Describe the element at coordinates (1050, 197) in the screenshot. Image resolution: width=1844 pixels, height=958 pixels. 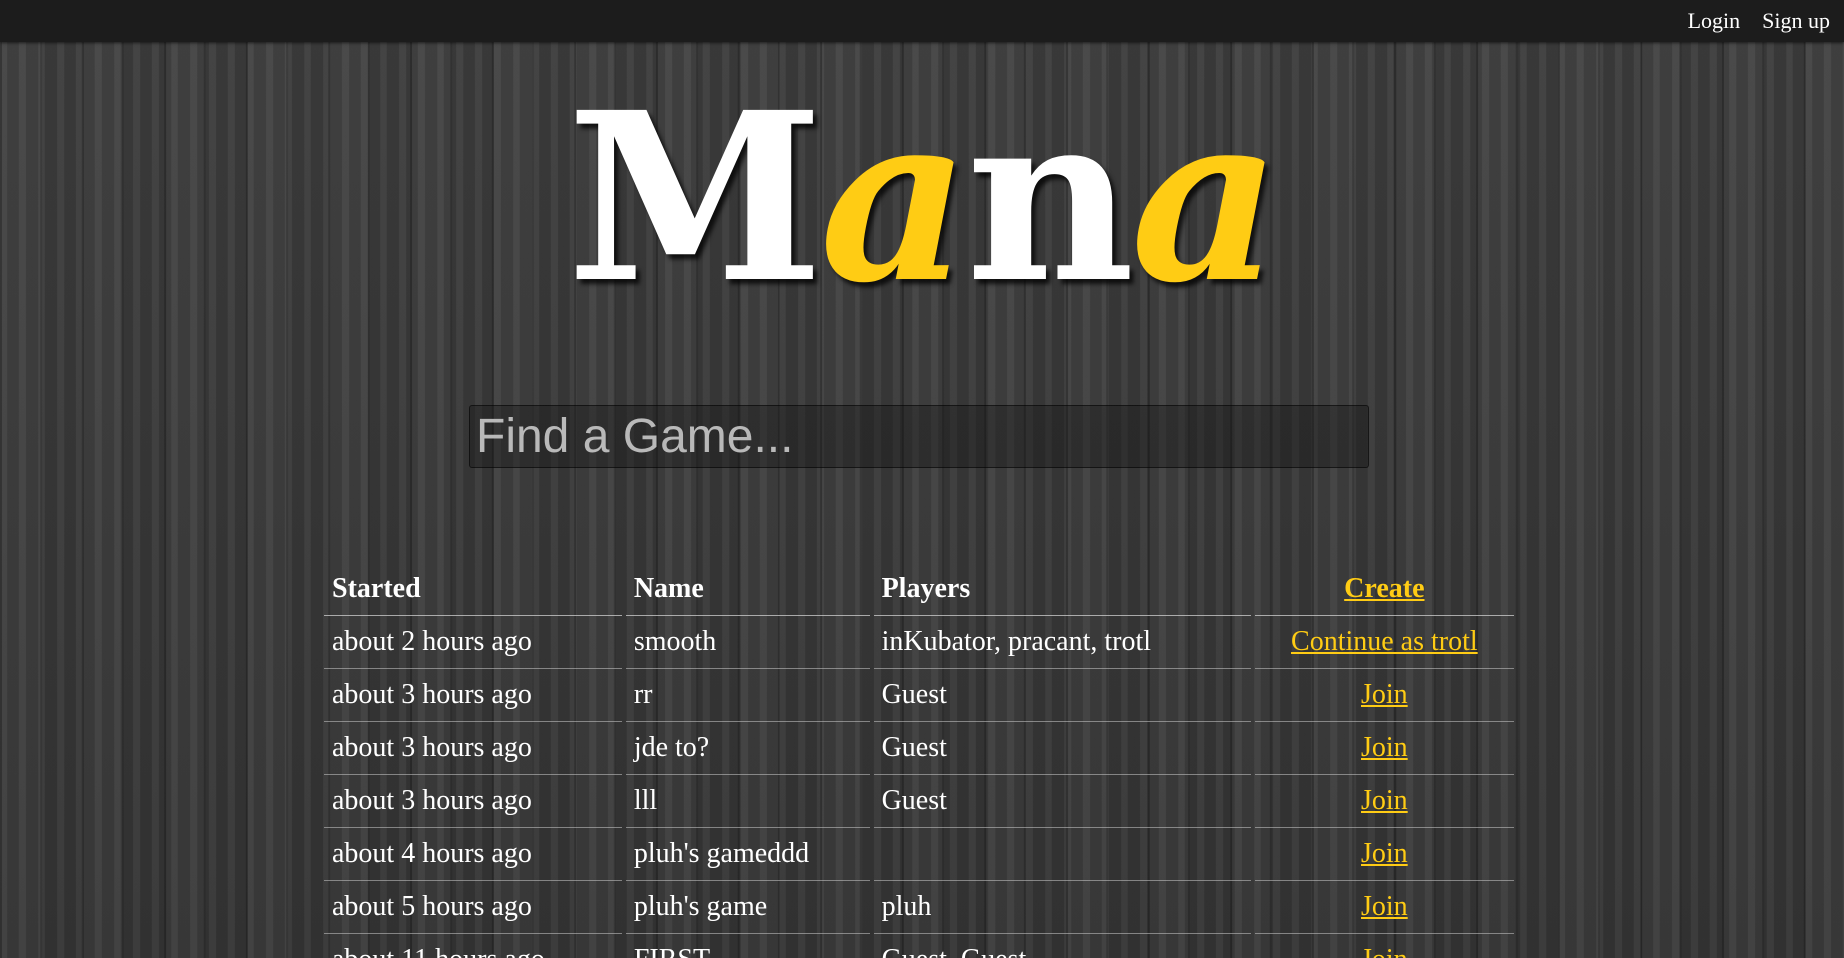
I see `logo-letter-3: n` at that location.